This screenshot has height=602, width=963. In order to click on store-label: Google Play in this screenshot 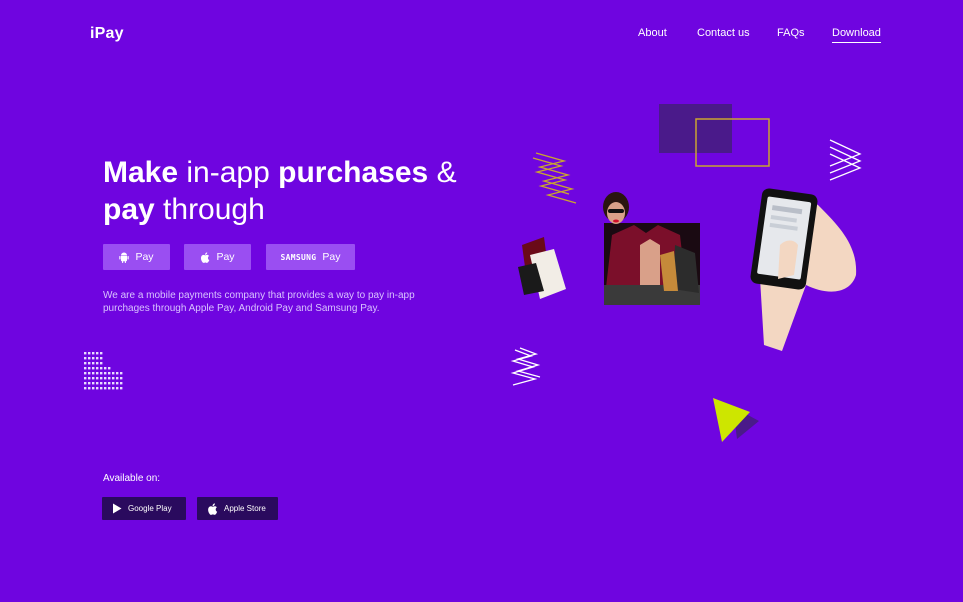, I will do `click(150, 508)`.